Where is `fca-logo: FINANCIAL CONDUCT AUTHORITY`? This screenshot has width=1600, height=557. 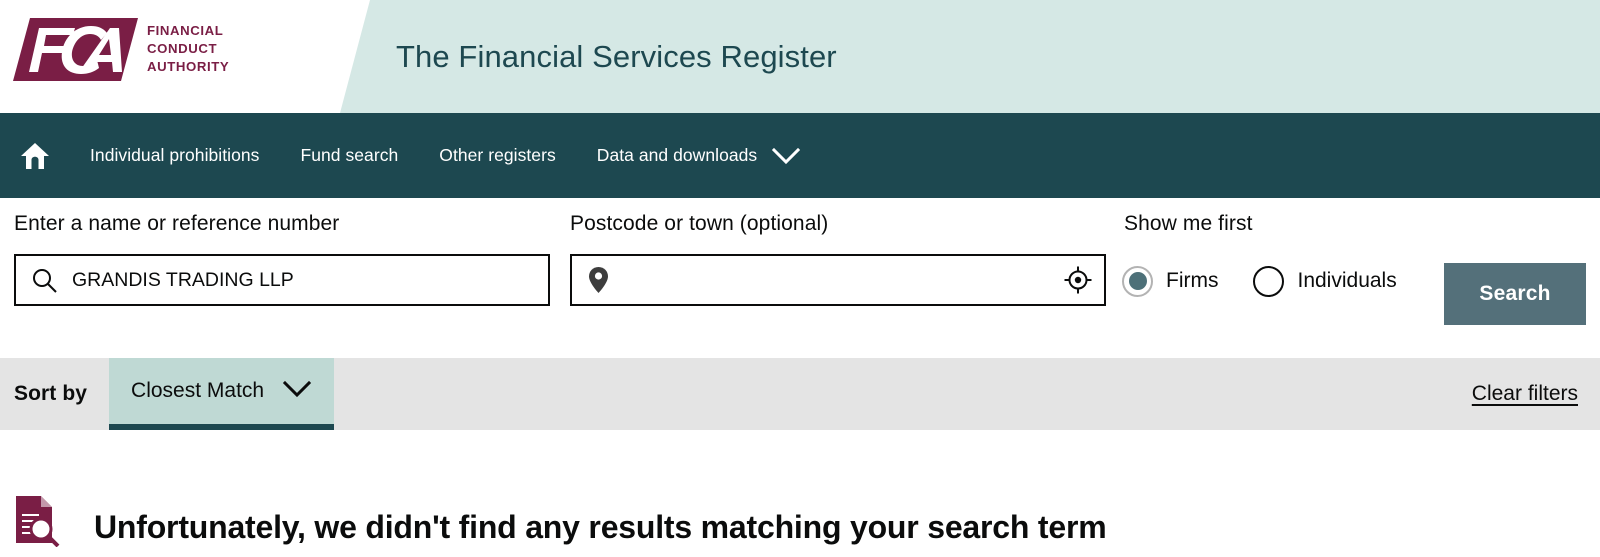
fca-logo: FINANCIAL CONDUCT AUTHORITY is located at coordinates (133, 49).